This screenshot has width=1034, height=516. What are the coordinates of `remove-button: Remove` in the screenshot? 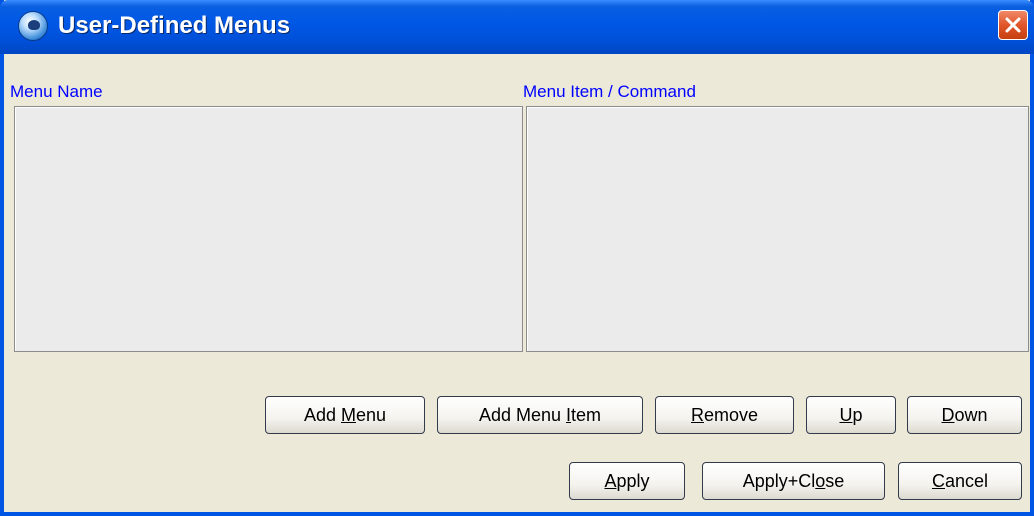 It's located at (724, 415).